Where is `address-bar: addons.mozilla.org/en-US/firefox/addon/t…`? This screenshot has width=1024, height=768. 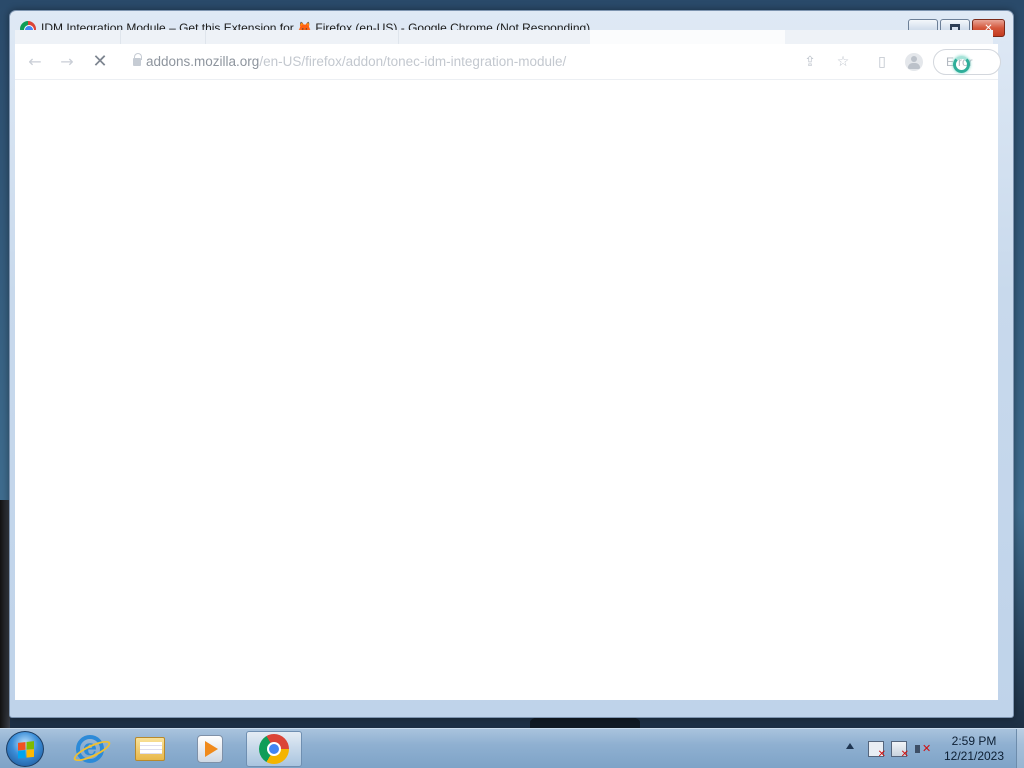 address-bar: addons.mozilla.org/en-US/firefox/addon/t… is located at coordinates (356, 61).